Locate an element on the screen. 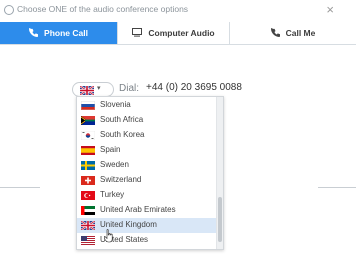 The width and height of the screenshot is (356, 256). tab-call-me: Call Me is located at coordinates (292, 33).